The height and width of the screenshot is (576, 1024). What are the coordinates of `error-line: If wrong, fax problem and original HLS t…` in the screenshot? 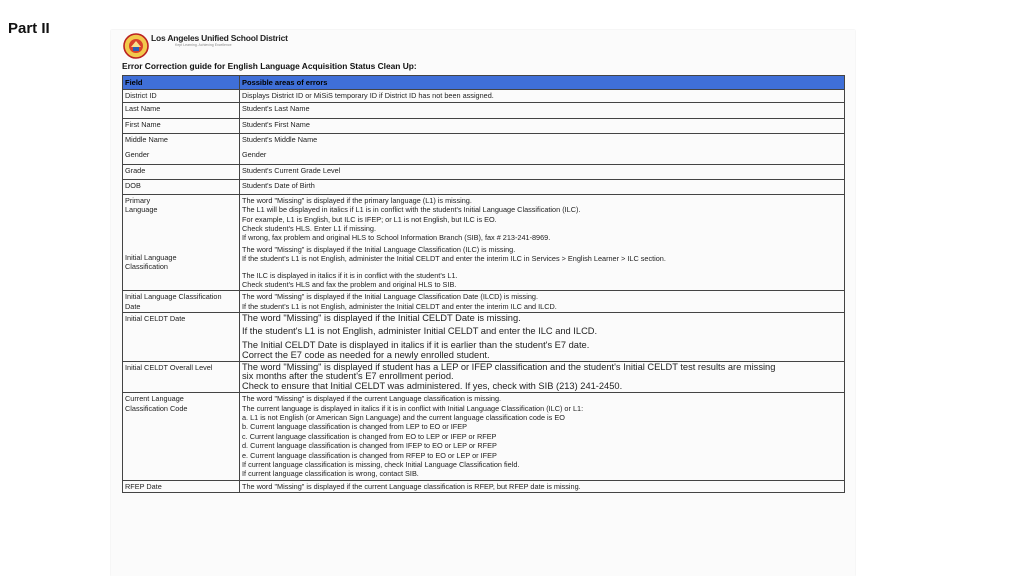 It's located at (396, 238).